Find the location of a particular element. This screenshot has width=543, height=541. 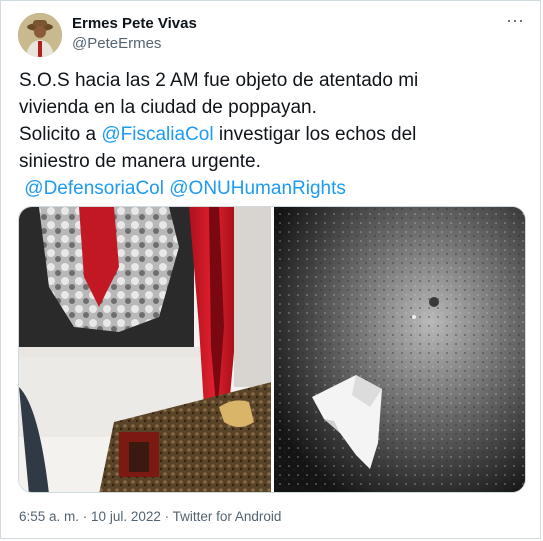

mention-onuhumanrights: @ONUHumanRights is located at coordinates (257, 188).